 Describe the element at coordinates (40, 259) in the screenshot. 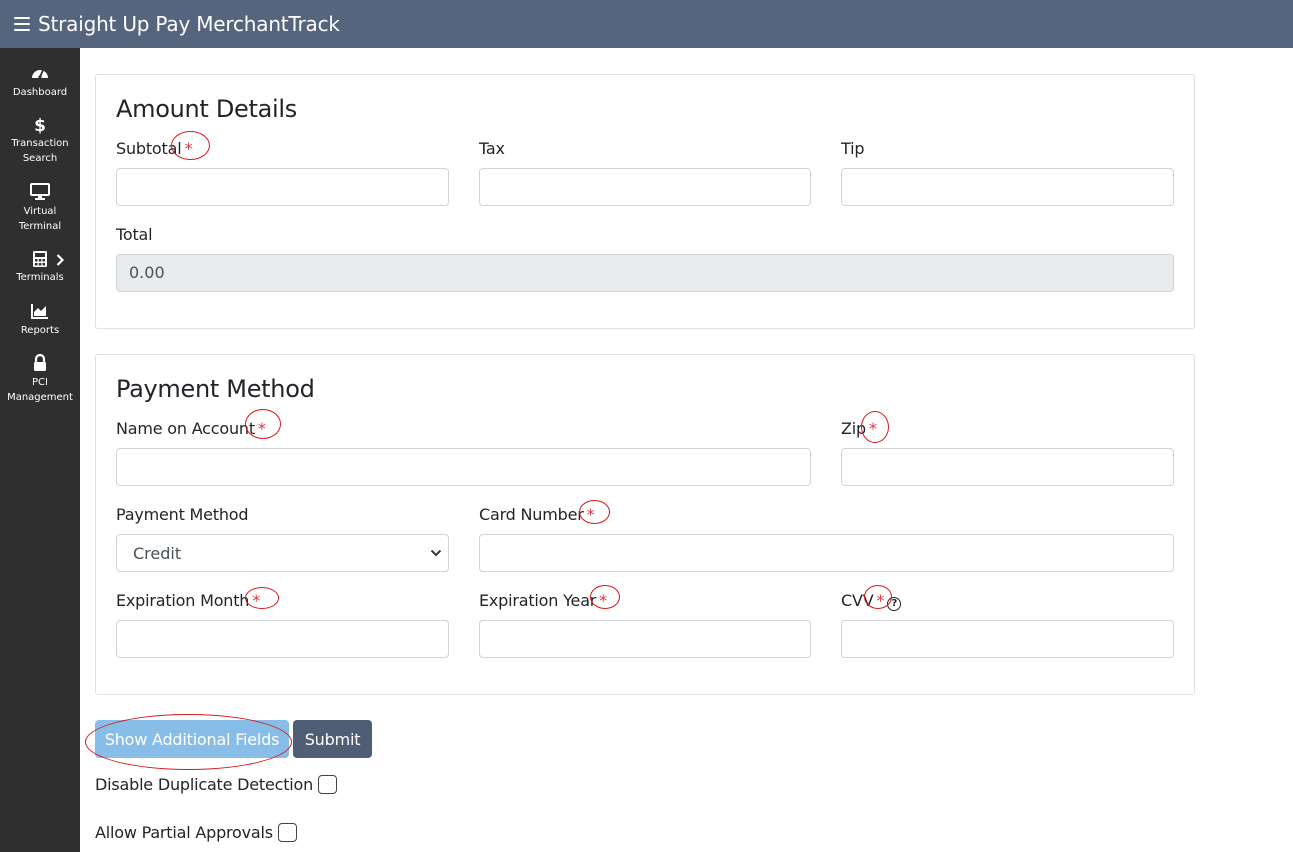

I see `calculator-icon` at that location.